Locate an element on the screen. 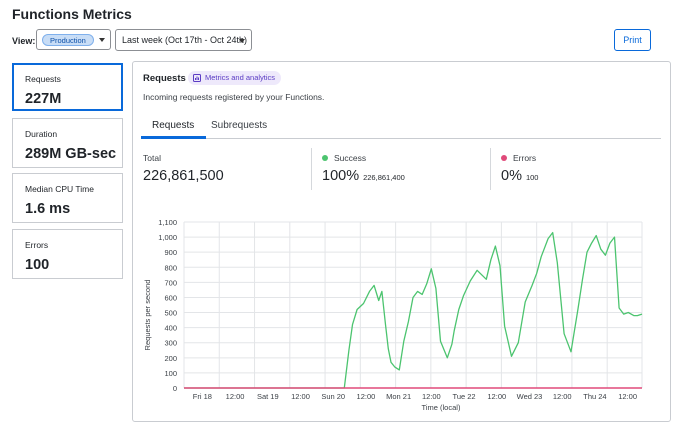 The height and width of the screenshot is (430, 680). chart-doc-icon is located at coordinates (197, 78).